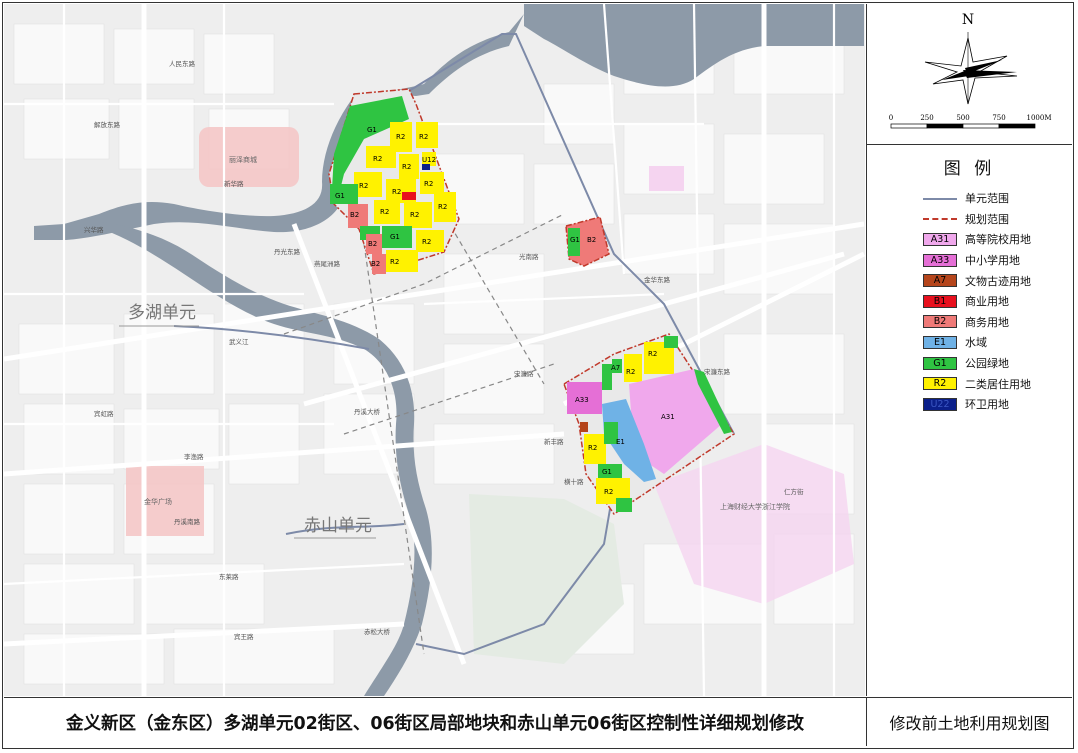 Image resolution: width=1078 pixels, height=753 pixels. I want to click on poi-label: 上海财经大学浙江学院, so click(755, 506).